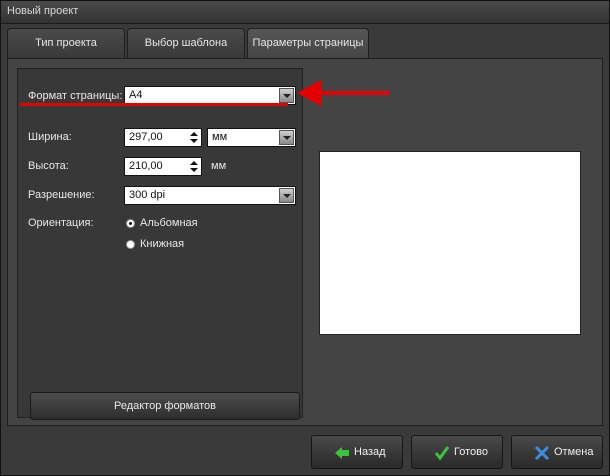 This screenshot has height=476, width=610. What do you see at coordinates (194, 166) in the screenshot?
I see `height-stepper` at bounding box center [194, 166].